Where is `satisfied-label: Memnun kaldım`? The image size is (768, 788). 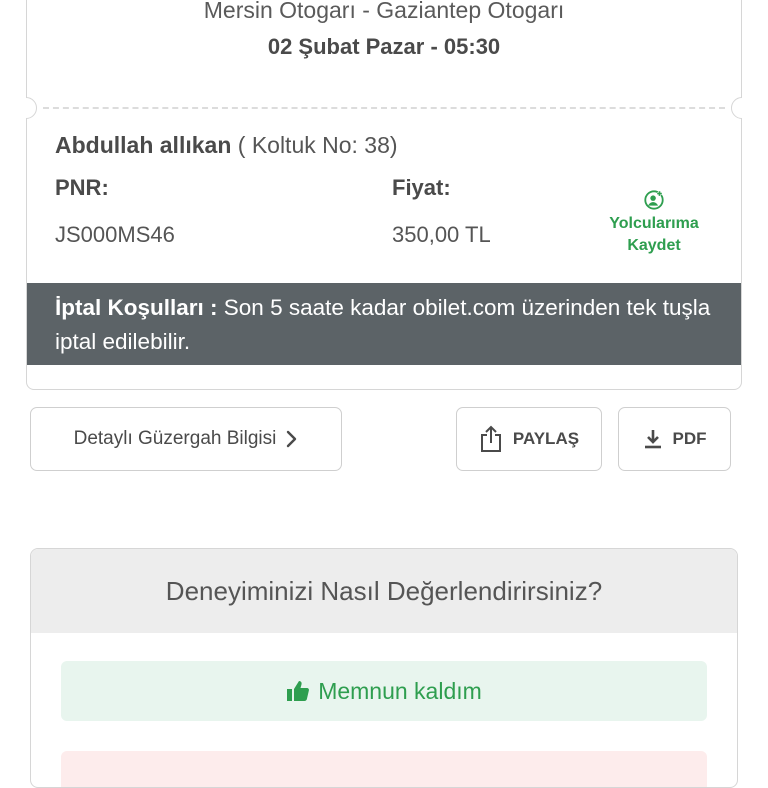 satisfied-label: Memnun kaldım is located at coordinates (400, 690).